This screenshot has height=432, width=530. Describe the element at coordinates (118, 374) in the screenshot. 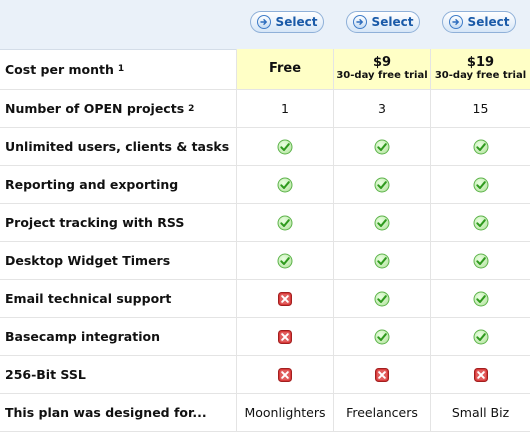

I see `row-label: 256-Bit SSL` at that location.